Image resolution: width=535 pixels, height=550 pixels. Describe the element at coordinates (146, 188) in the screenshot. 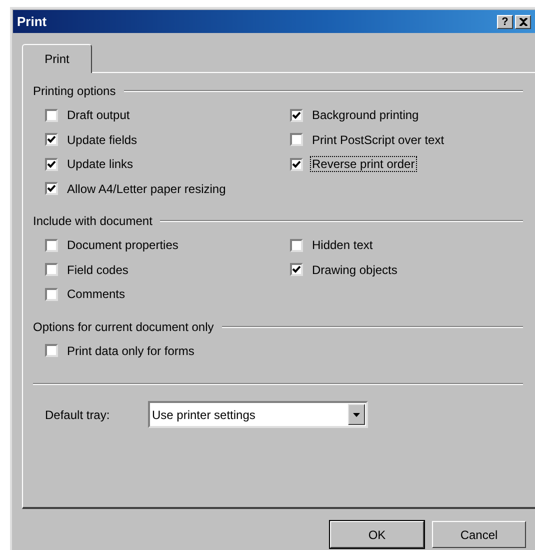

I see `checkbox-label: Allow A4/Letter paper resizing` at that location.